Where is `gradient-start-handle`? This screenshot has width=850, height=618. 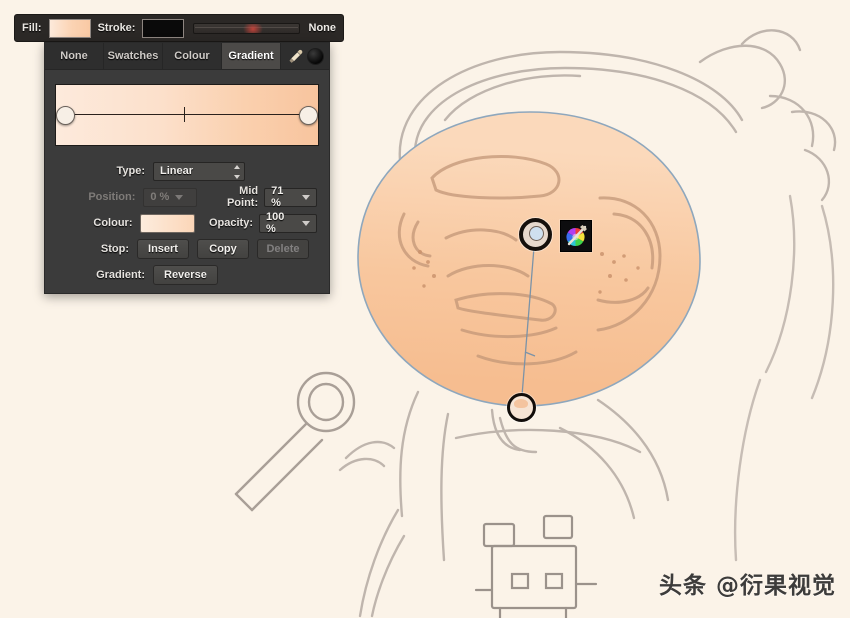 gradient-start-handle is located at coordinates (535, 234).